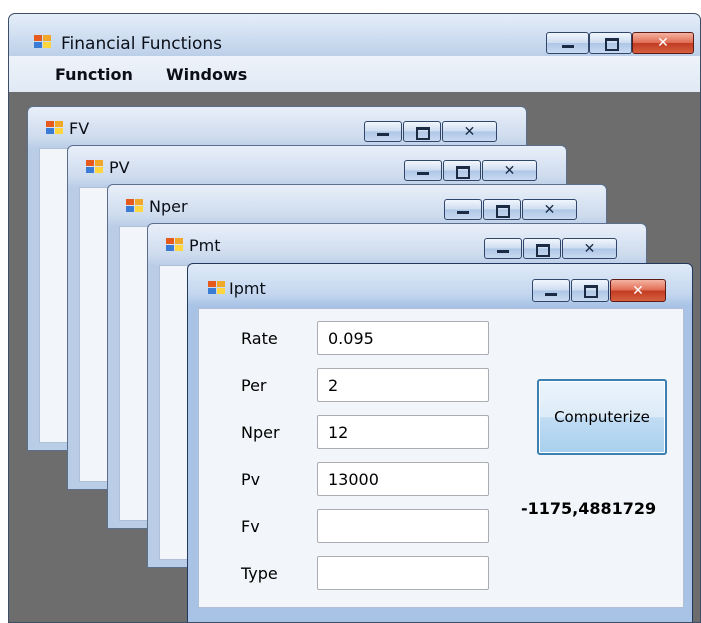 This screenshot has width=701, height=623. I want to click on nper-label: Nper, so click(260, 432).